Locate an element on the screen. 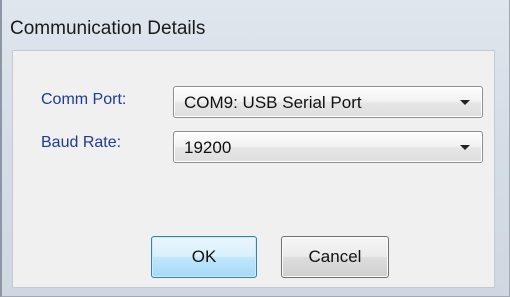 This screenshot has width=510, height=297. window-title: Communication Details is located at coordinates (108, 28).